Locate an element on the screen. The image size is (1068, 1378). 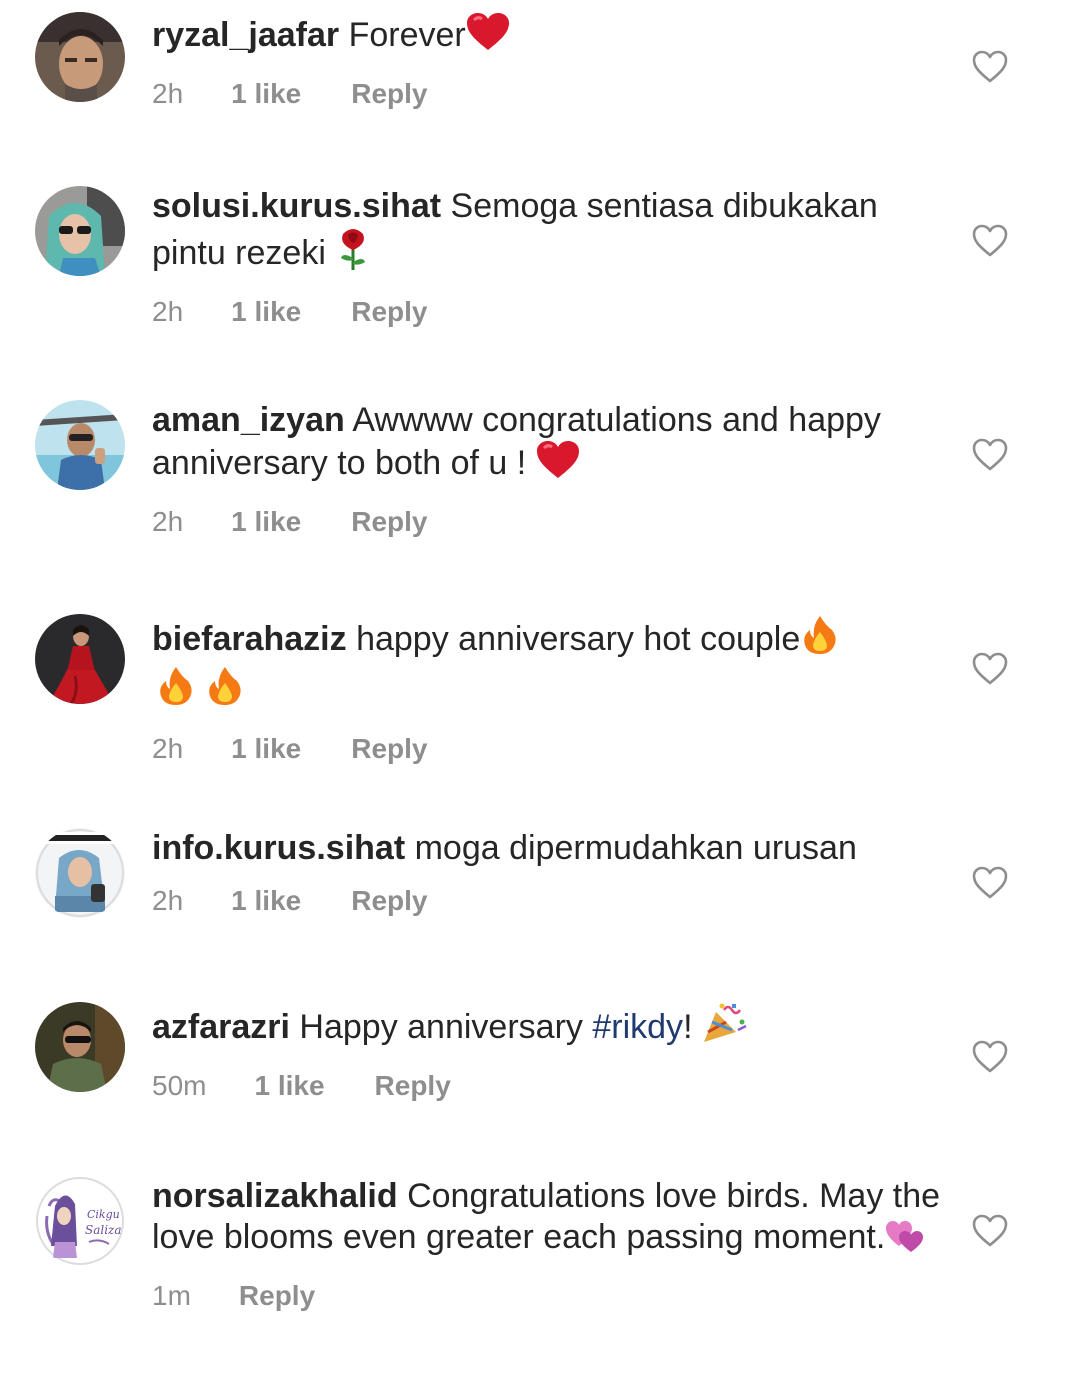
comment-username: info.kurus.sihat is located at coordinates (278, 848).